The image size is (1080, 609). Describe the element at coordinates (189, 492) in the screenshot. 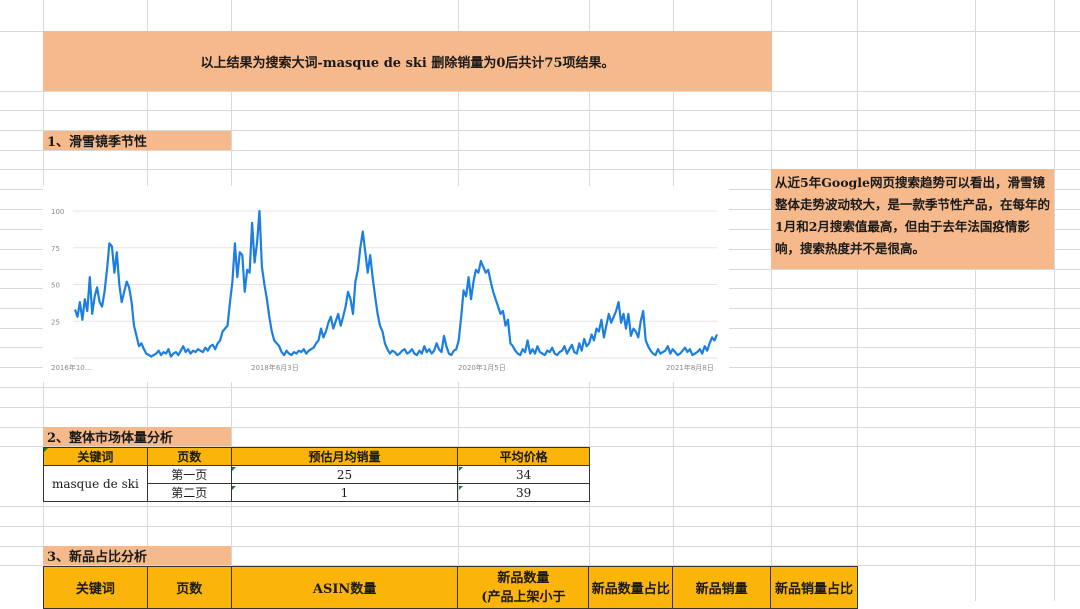

I see `page-cell: 第二页` at that location.